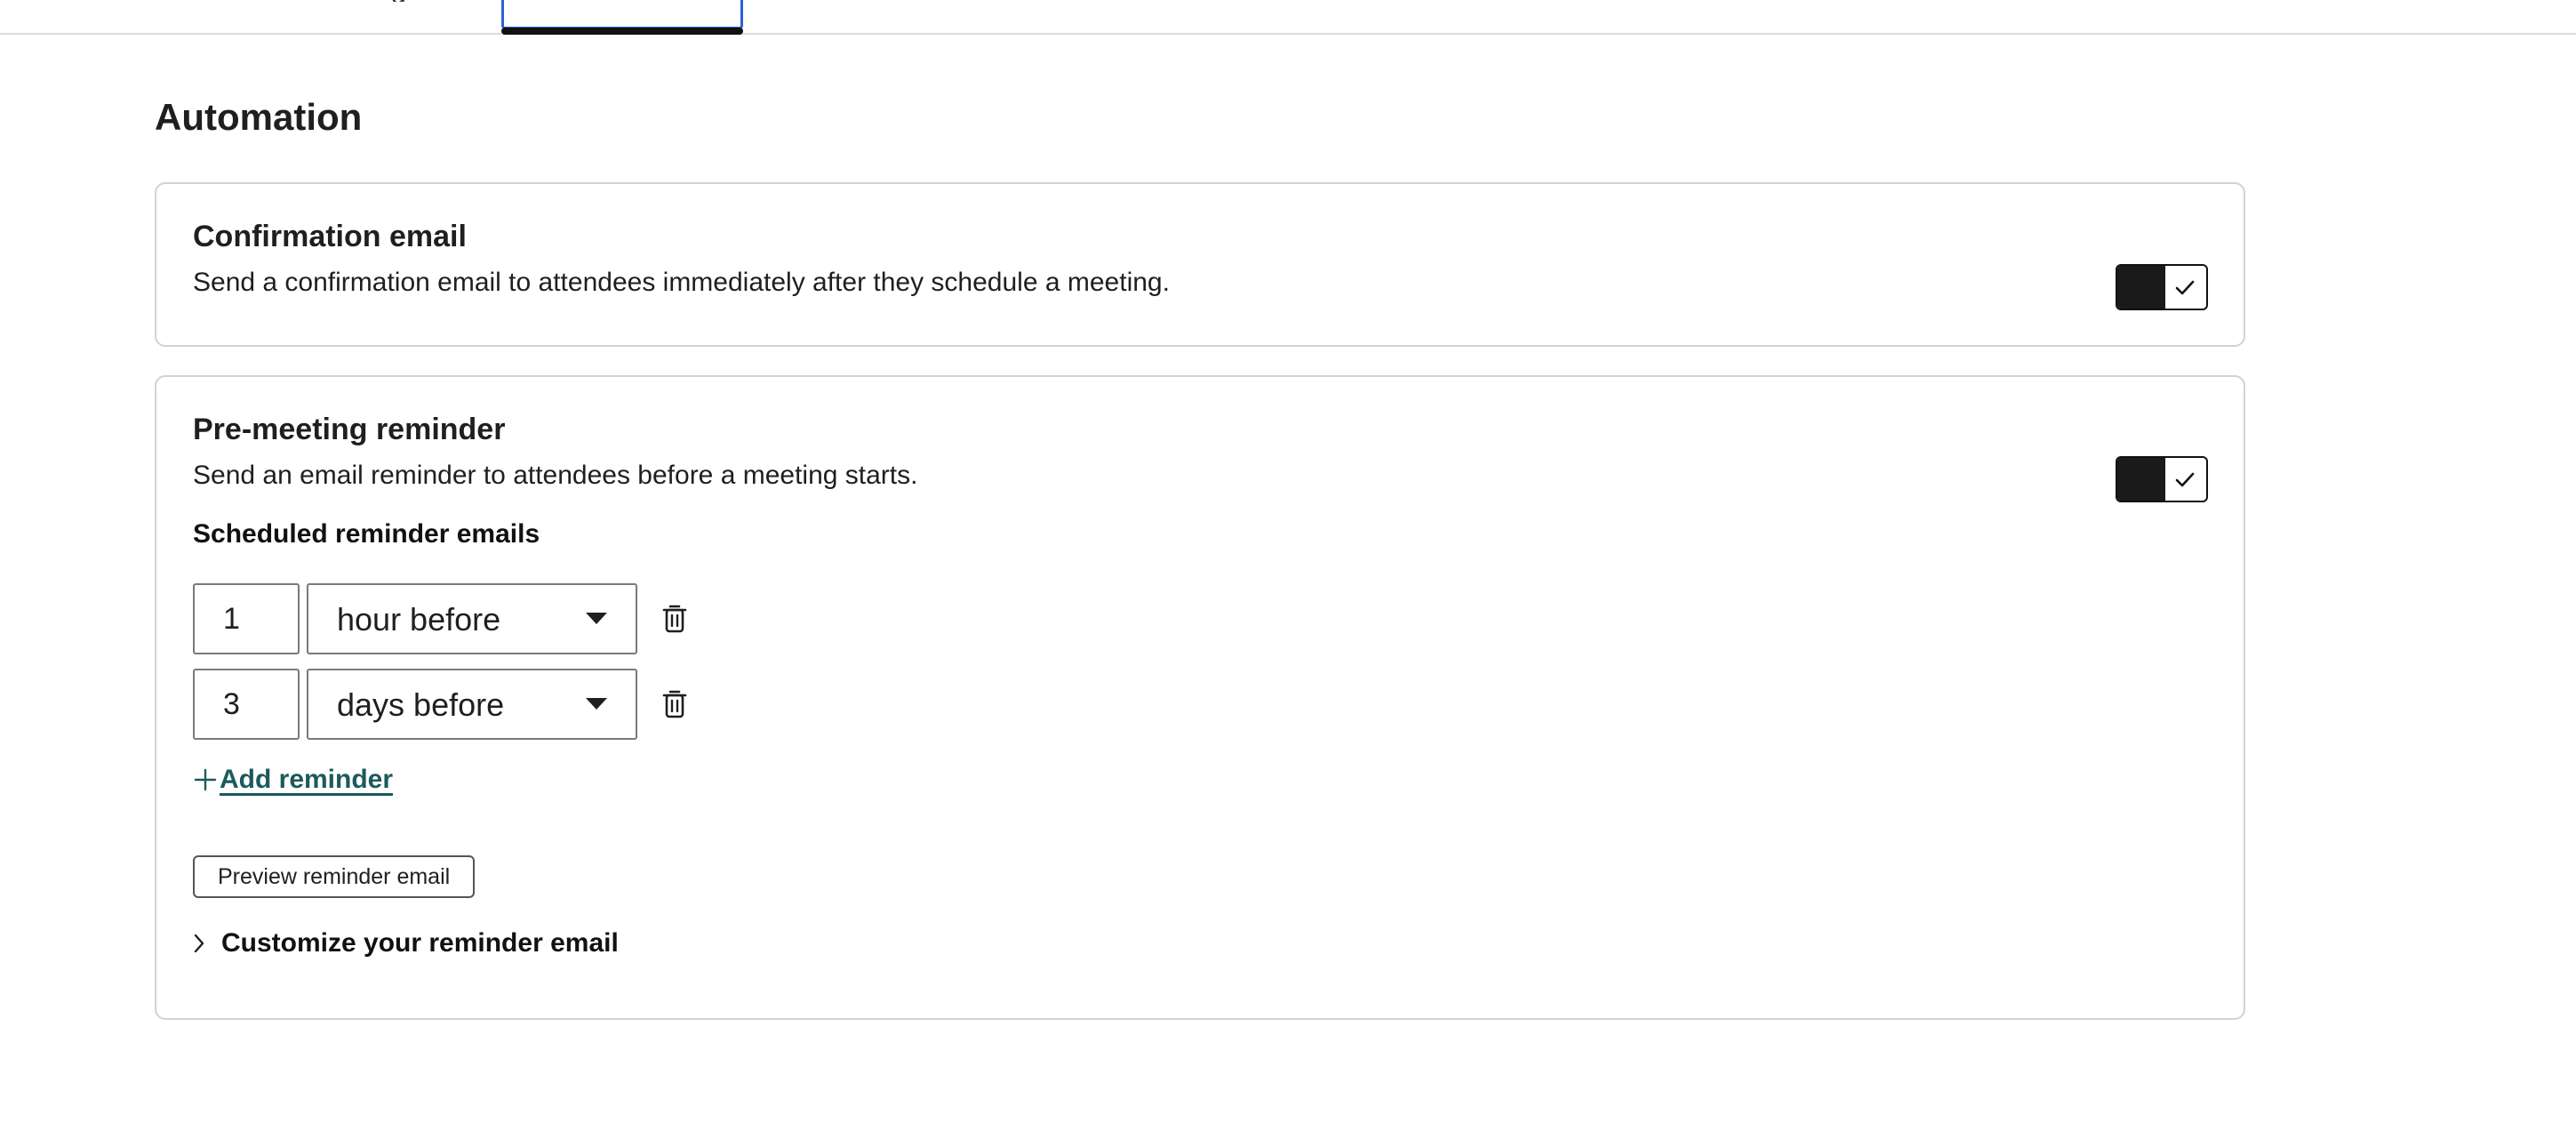 This screenshot has width=2576, height=1147. I want to click on tab-active-indicator, so click(622, 31).